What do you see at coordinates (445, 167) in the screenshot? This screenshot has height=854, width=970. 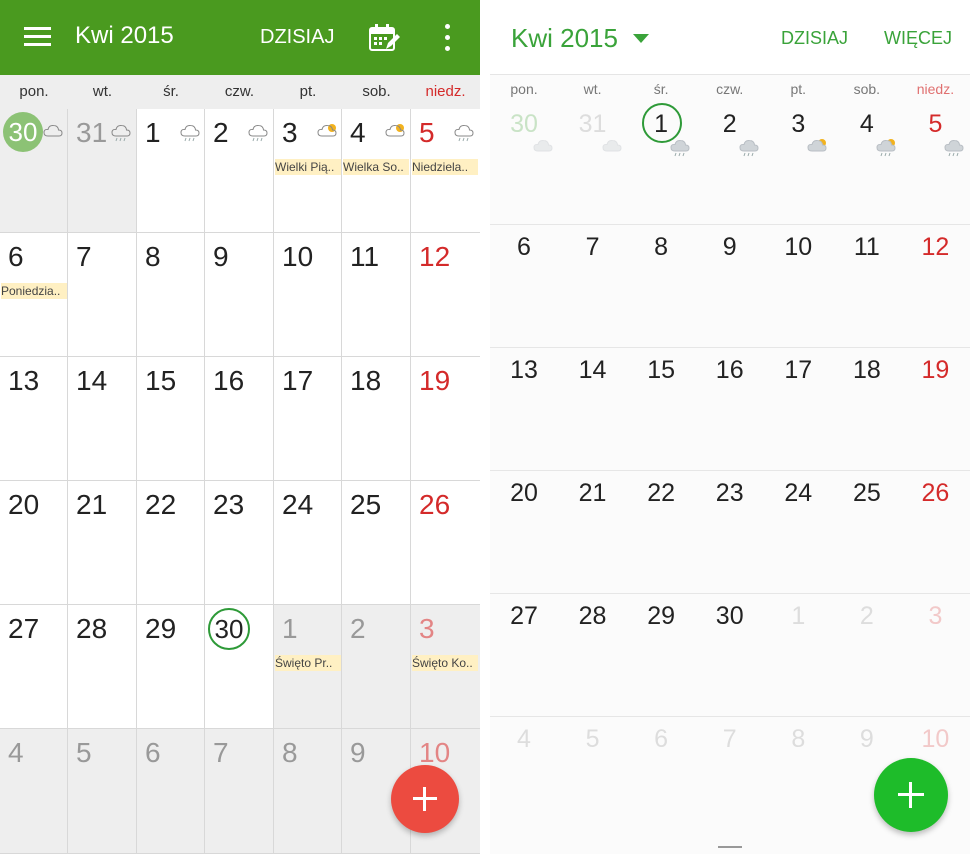 I see `event-chip: Niedziela..` at bounding box center [445, 167].